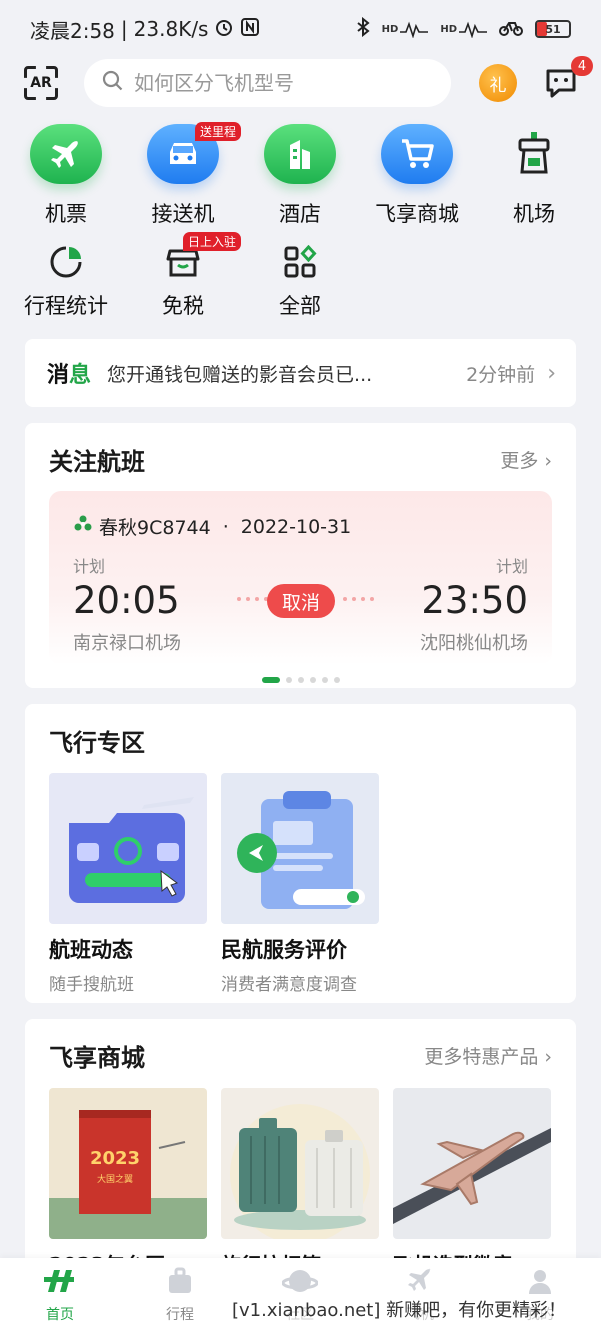  Describe the element at coordinates (115, 1158) in the screenshot. I see `calendar-poster-year: 2023` at that location.